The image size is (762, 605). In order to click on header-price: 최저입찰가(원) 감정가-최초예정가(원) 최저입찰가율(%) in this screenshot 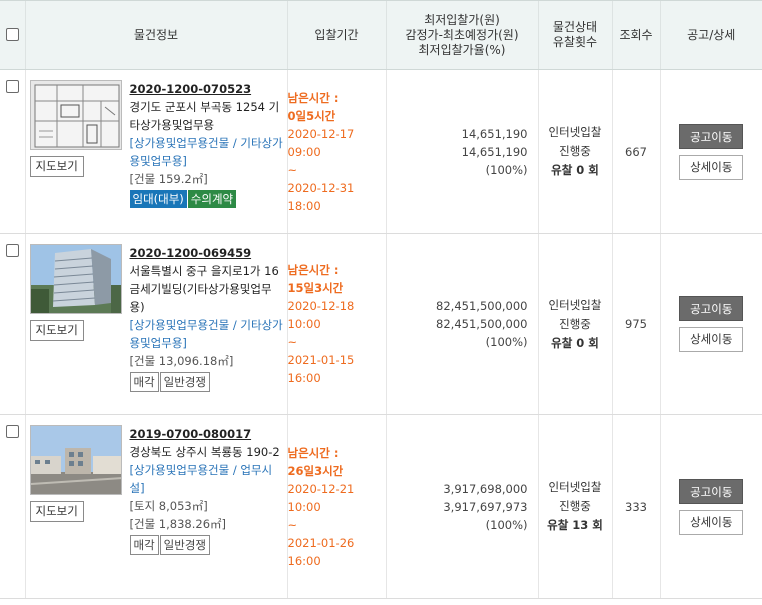, I will do `click(461, 35)`.